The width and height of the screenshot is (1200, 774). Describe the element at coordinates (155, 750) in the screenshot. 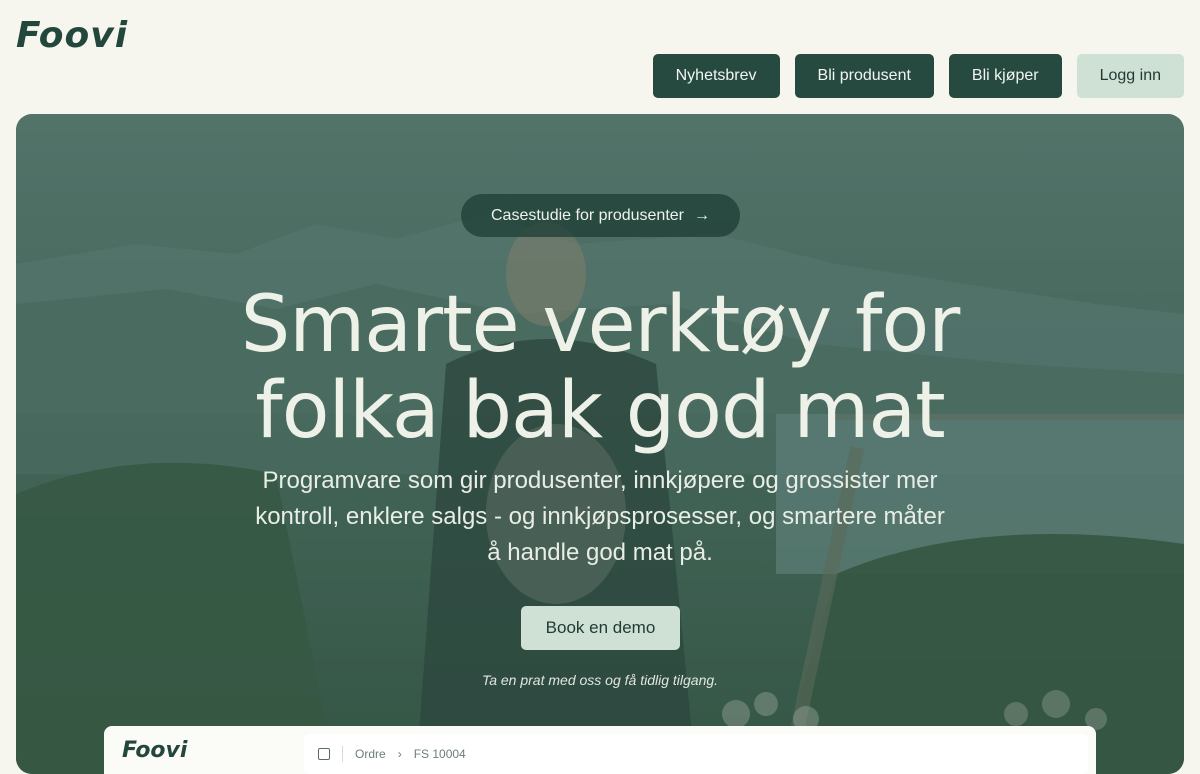

I see `app-preview-logo: Foovi` at that location.